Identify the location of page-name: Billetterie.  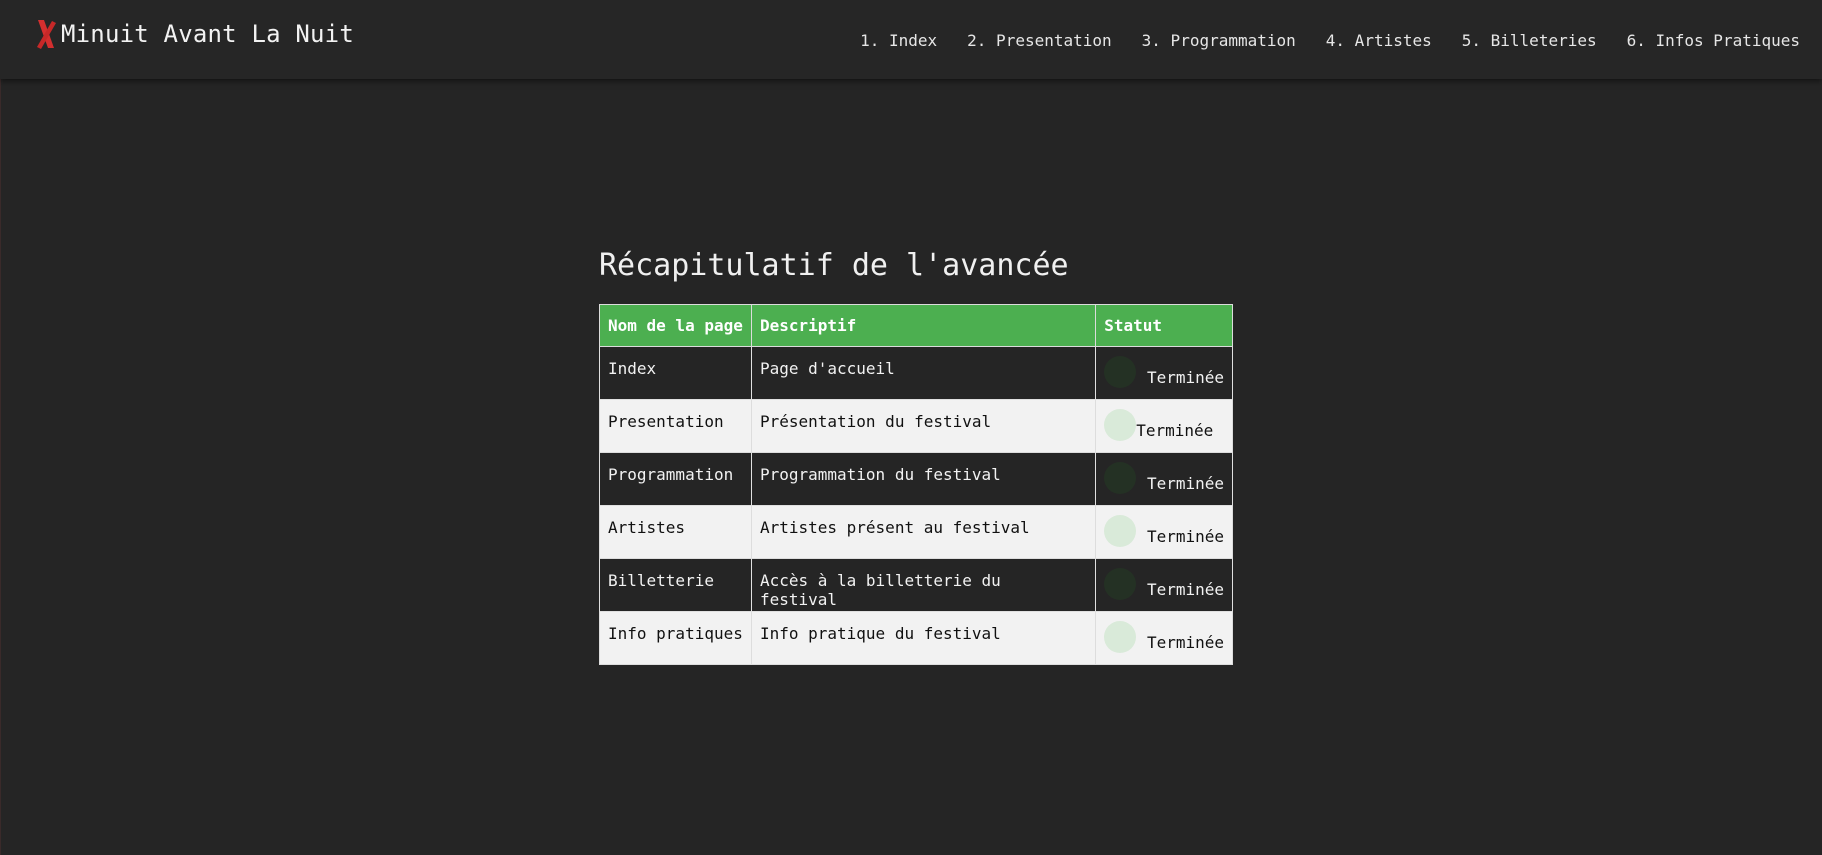
(661, 580).